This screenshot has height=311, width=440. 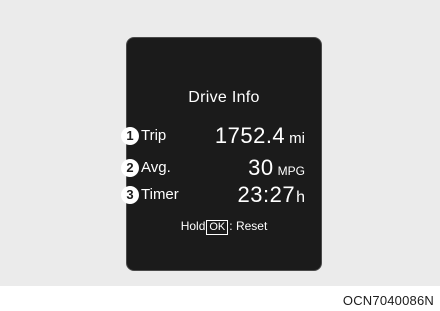 What do you see at coordinates (248, 226) in the screenshot?
I see `reset-action-text: : Reset` at bounding box center [248, 226].